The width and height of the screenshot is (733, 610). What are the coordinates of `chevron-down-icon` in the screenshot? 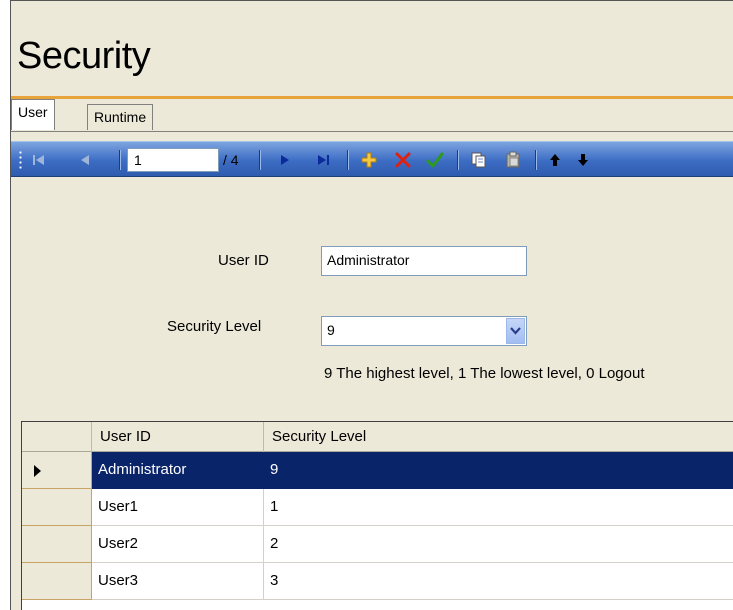 It's located at (515, 331).